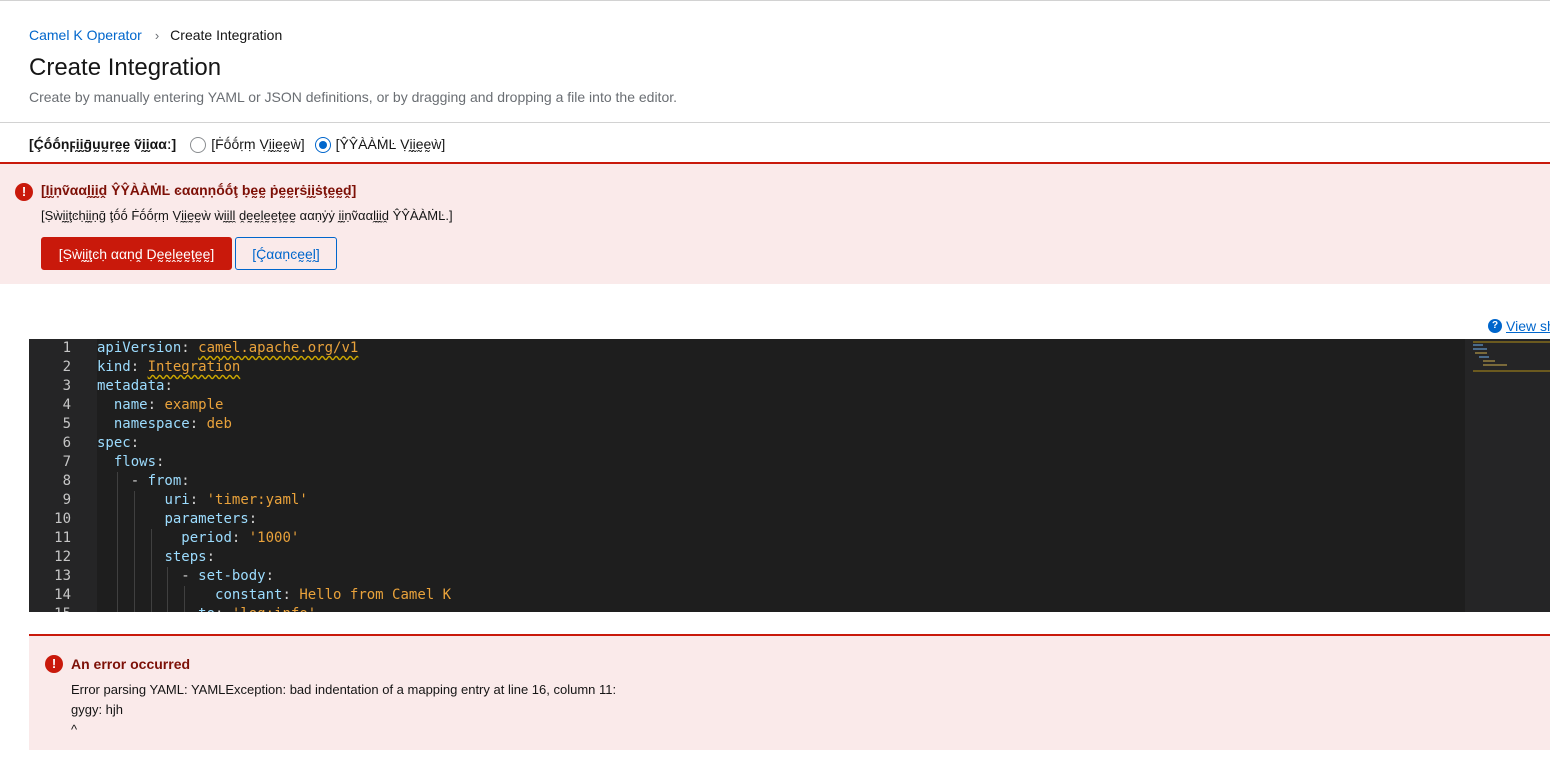 The image size is (1550, 760). Describe the element at coordinates (747, 462) in the screenshot. I see `code-line: 7 flows:` at that location.